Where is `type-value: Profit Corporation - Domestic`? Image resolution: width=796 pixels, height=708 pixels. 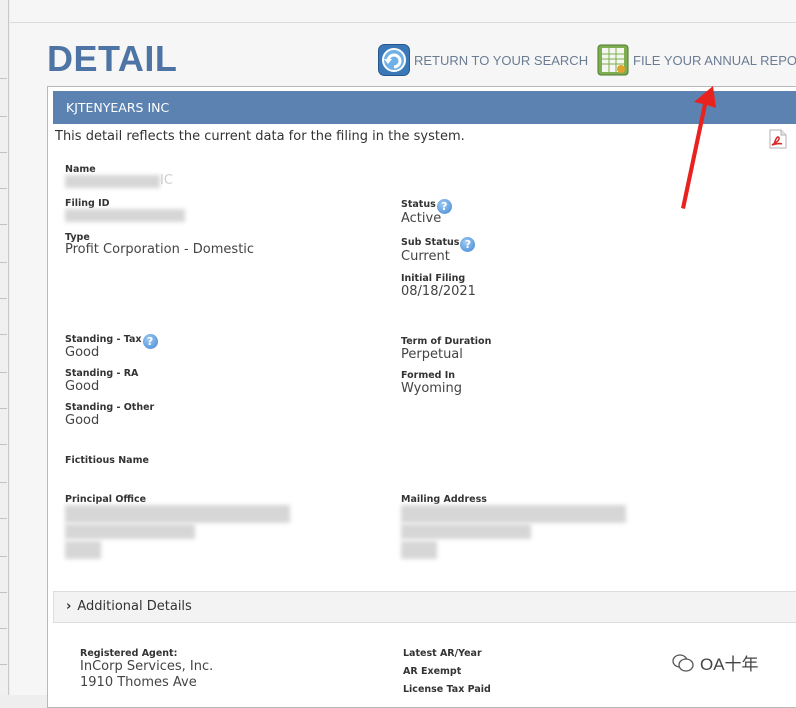 type-value: Profit Corporation - Domestic is located at coordinates (160, 249).